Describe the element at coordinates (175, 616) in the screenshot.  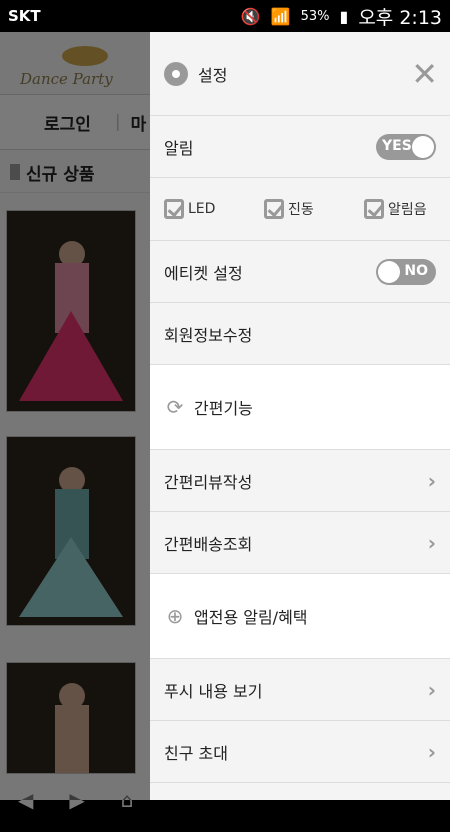
I see `target-icon: ⊕` at that location.